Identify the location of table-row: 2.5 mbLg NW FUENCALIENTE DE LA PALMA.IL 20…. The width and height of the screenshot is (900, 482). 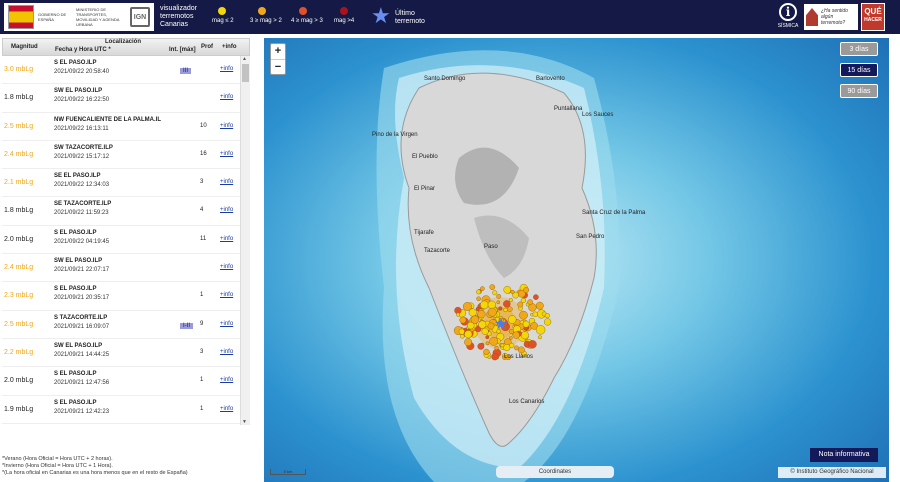
(126, 127).